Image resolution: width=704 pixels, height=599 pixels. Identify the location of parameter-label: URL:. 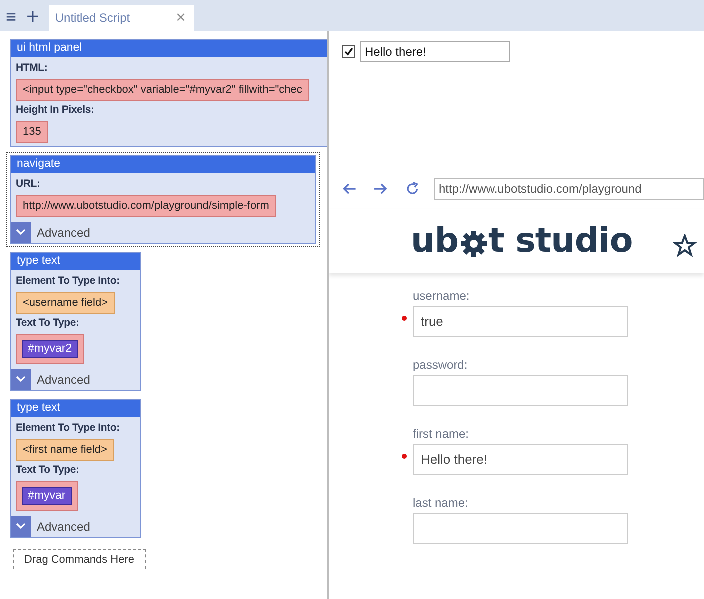
(28, 184).